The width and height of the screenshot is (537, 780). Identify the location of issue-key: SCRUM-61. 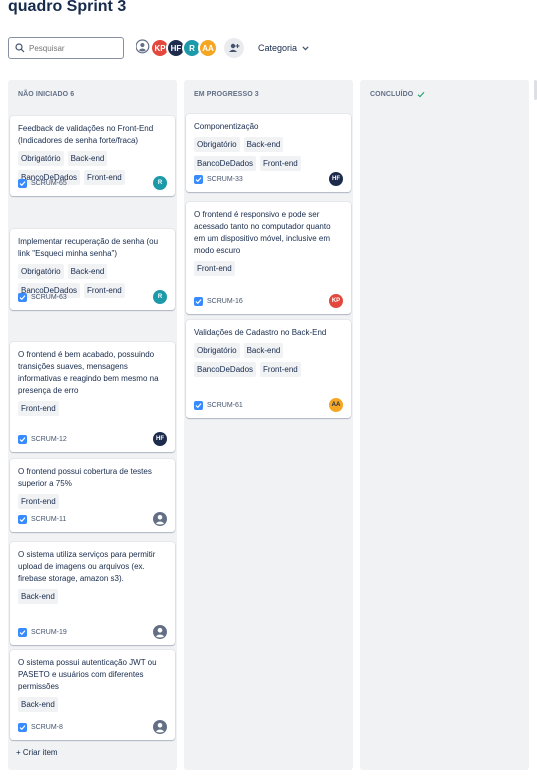
(225, 405).